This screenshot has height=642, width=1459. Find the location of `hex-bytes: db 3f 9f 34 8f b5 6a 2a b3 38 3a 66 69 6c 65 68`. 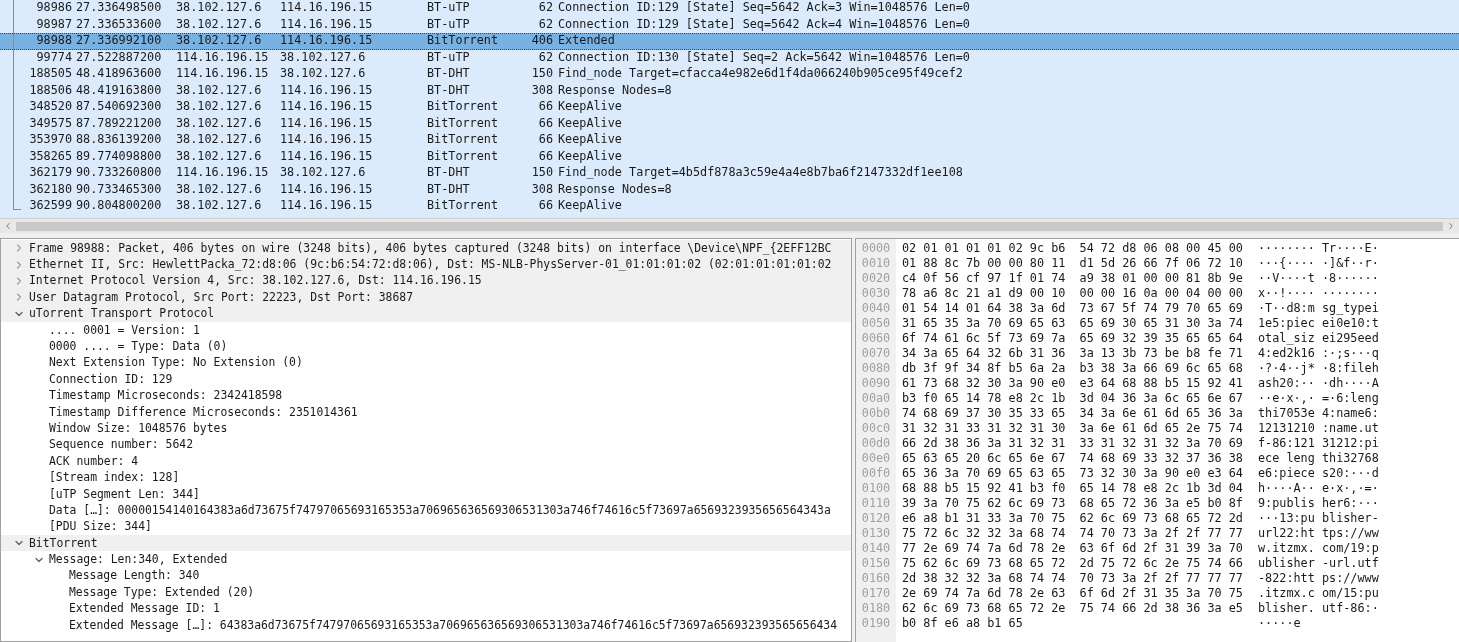

hex-bytes: db 3f 9f 34 8f b5 6a 2a b3 38 3a 66 69 6c 65 68 is located at coordinates (1072, 368).